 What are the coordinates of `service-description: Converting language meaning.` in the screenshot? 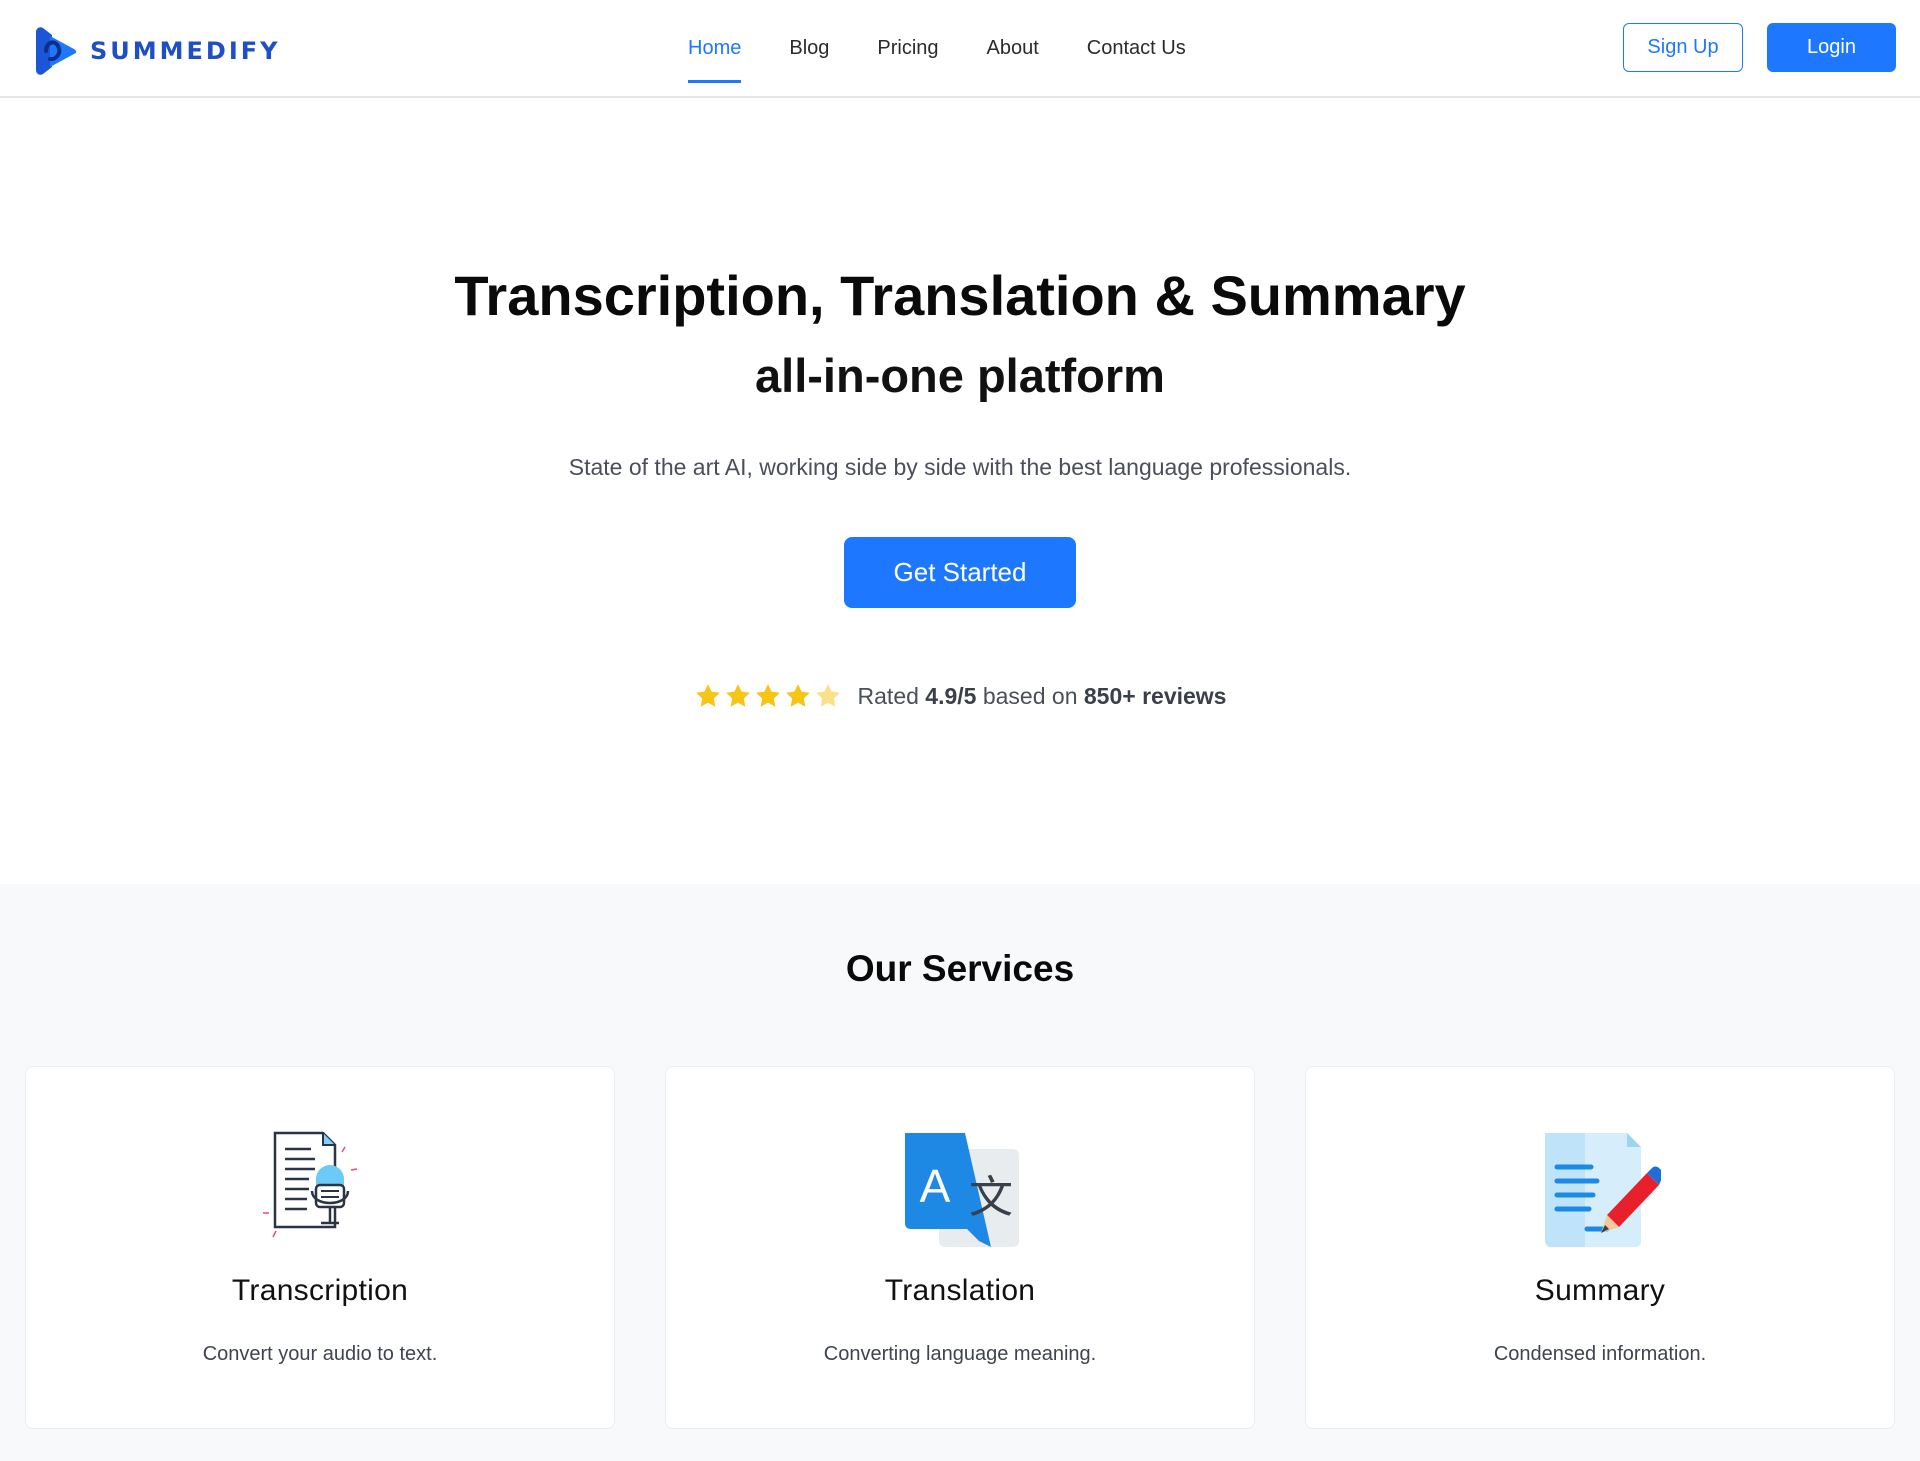 It's located at (960, 1354).